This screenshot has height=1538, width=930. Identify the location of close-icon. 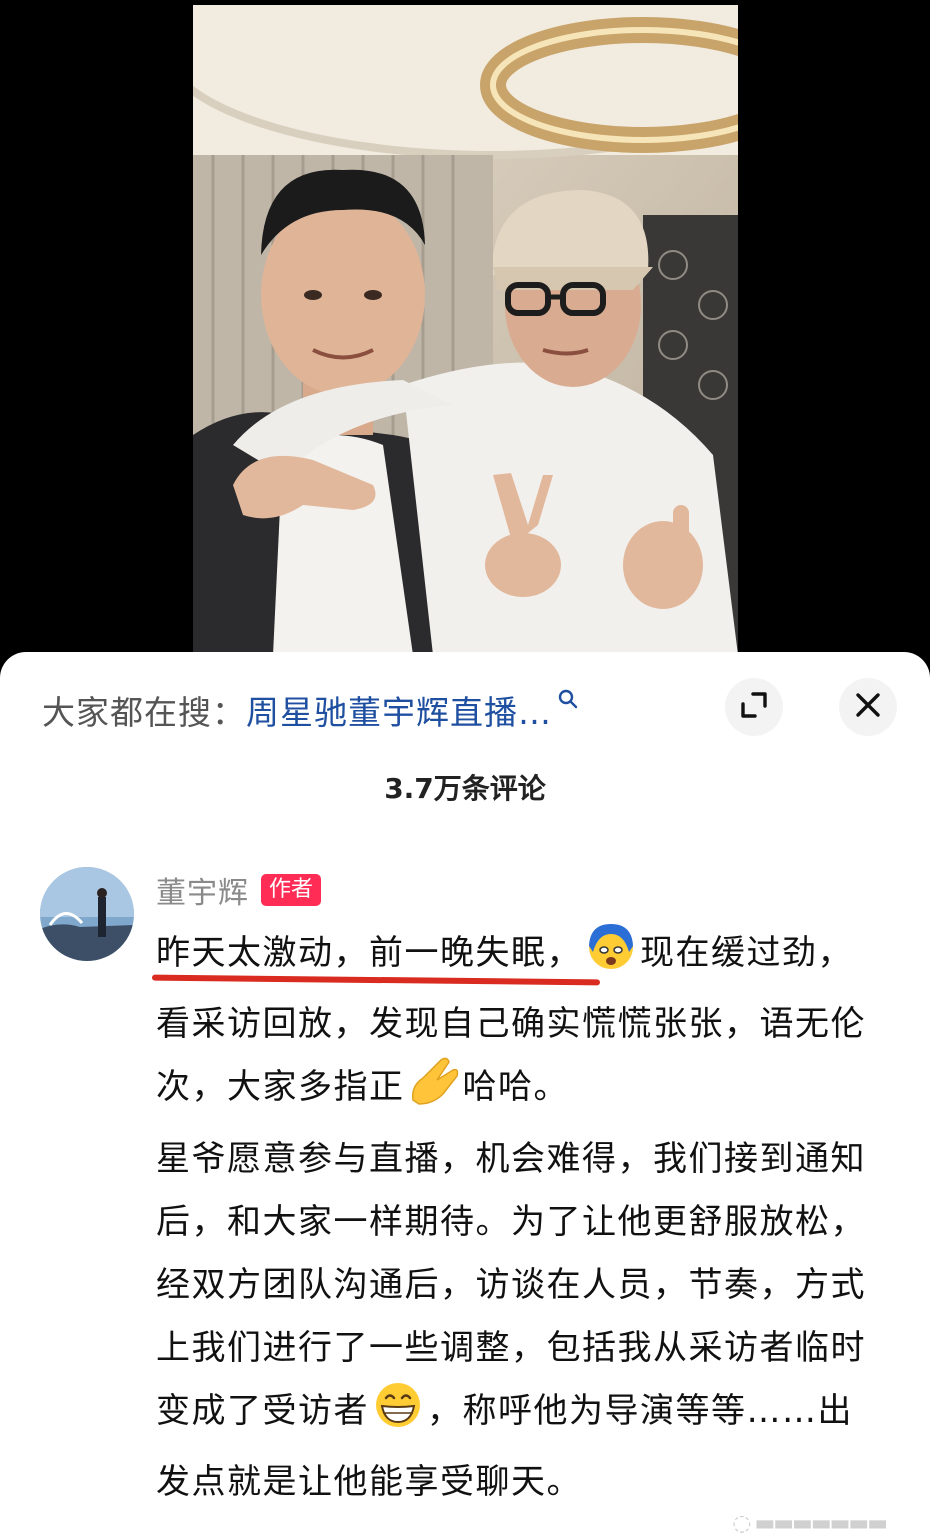
(868, 707).